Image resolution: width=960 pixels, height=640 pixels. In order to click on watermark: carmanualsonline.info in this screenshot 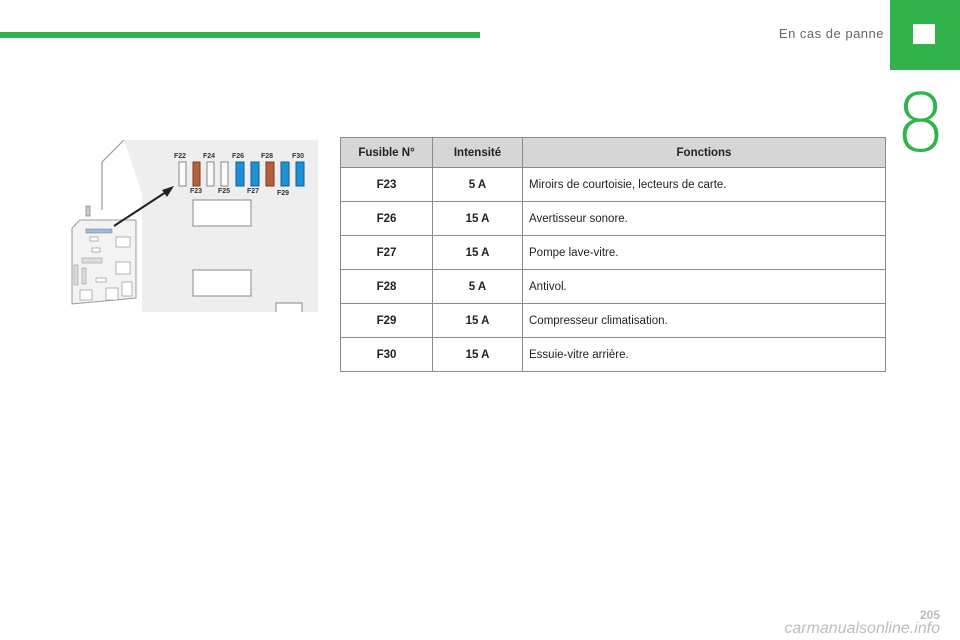, I will do `click(862, 628)`.